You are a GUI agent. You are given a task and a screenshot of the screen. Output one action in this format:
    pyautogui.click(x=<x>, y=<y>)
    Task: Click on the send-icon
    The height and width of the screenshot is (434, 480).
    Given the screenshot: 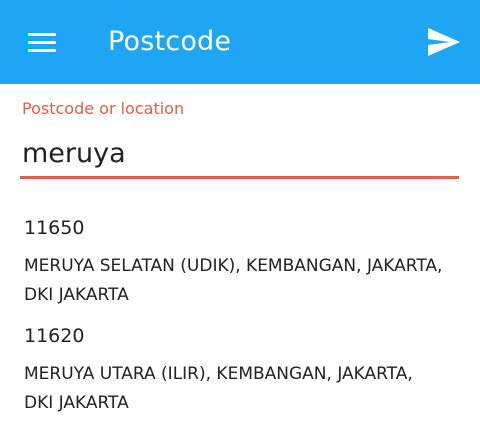 What is the action you would take?
    pyautogui.click(x=444, y=42)
    